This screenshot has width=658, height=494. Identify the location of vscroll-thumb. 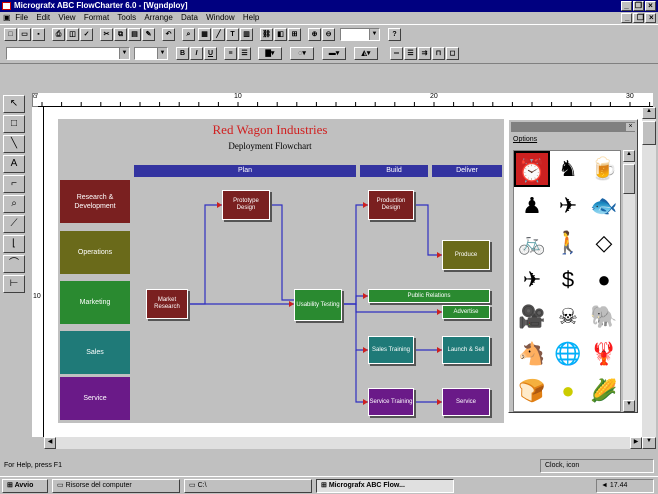
(649, 133).